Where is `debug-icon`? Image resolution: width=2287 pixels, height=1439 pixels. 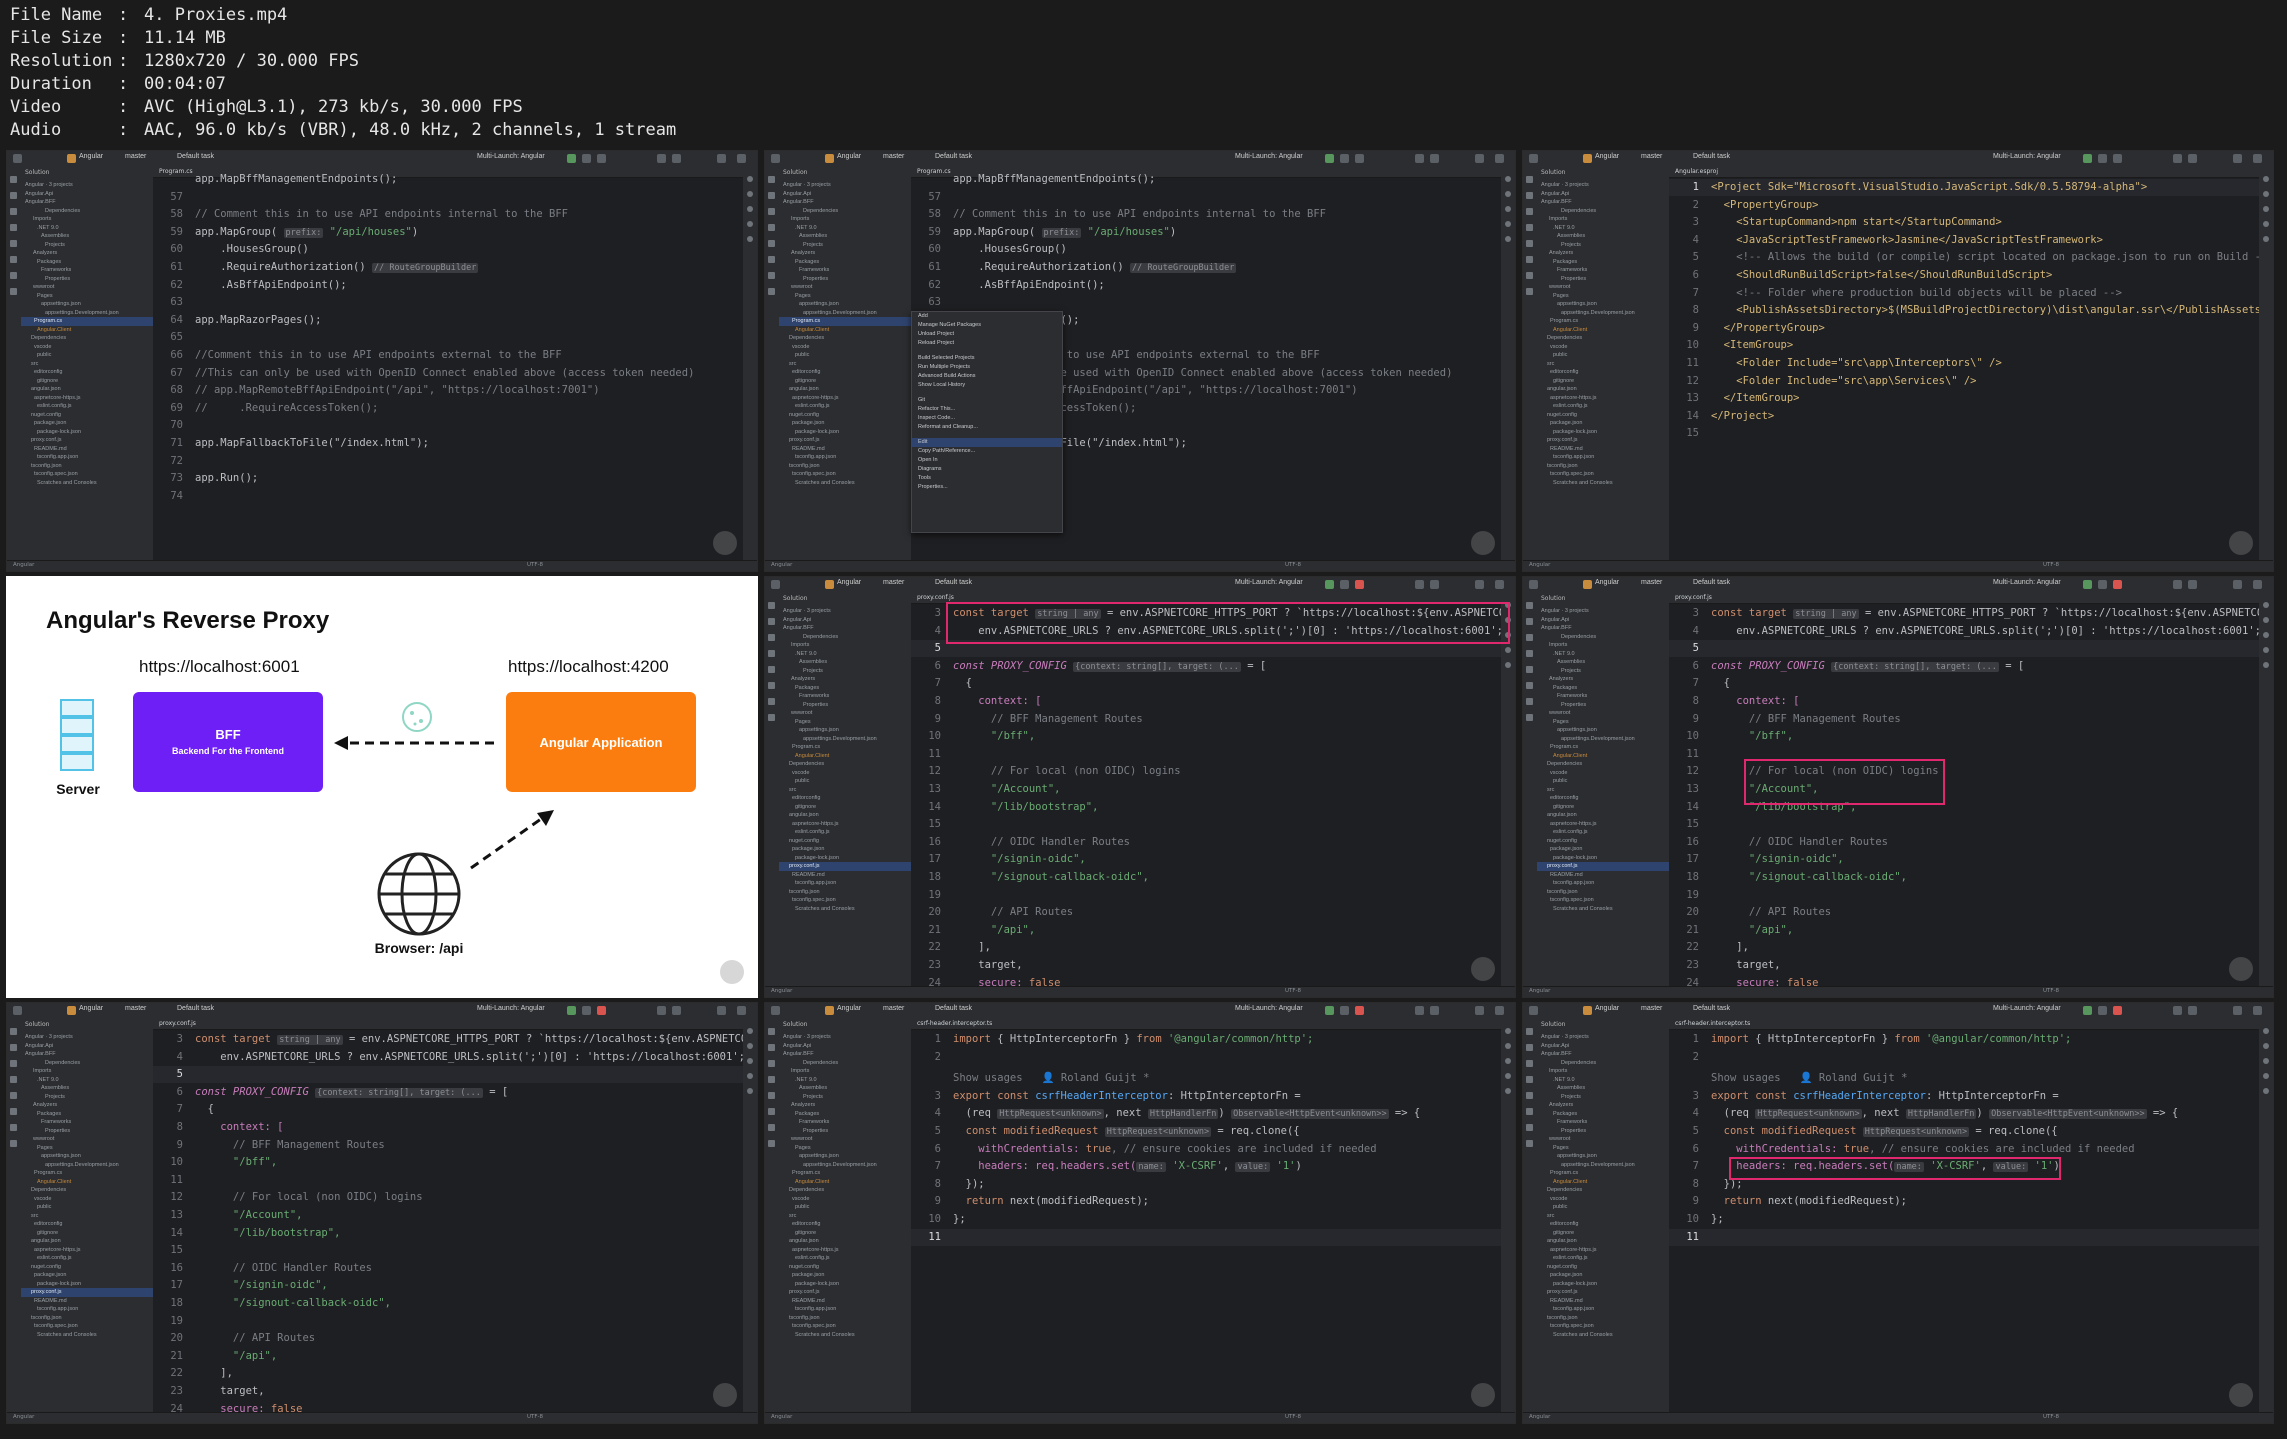
debug-icon is located at coordinates (586, 1010).